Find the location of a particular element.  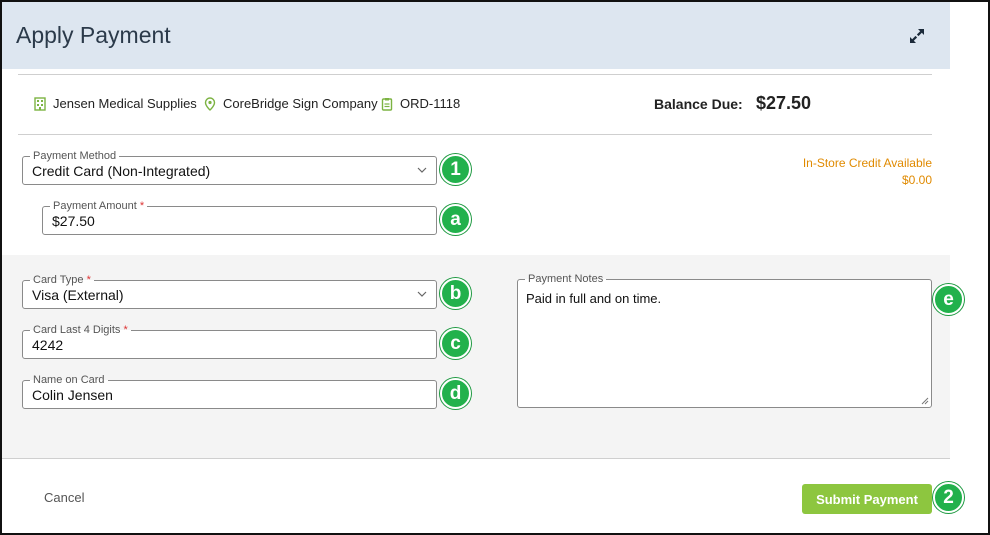

order-info: ORD-1118 is located at coordinates (420, 103).